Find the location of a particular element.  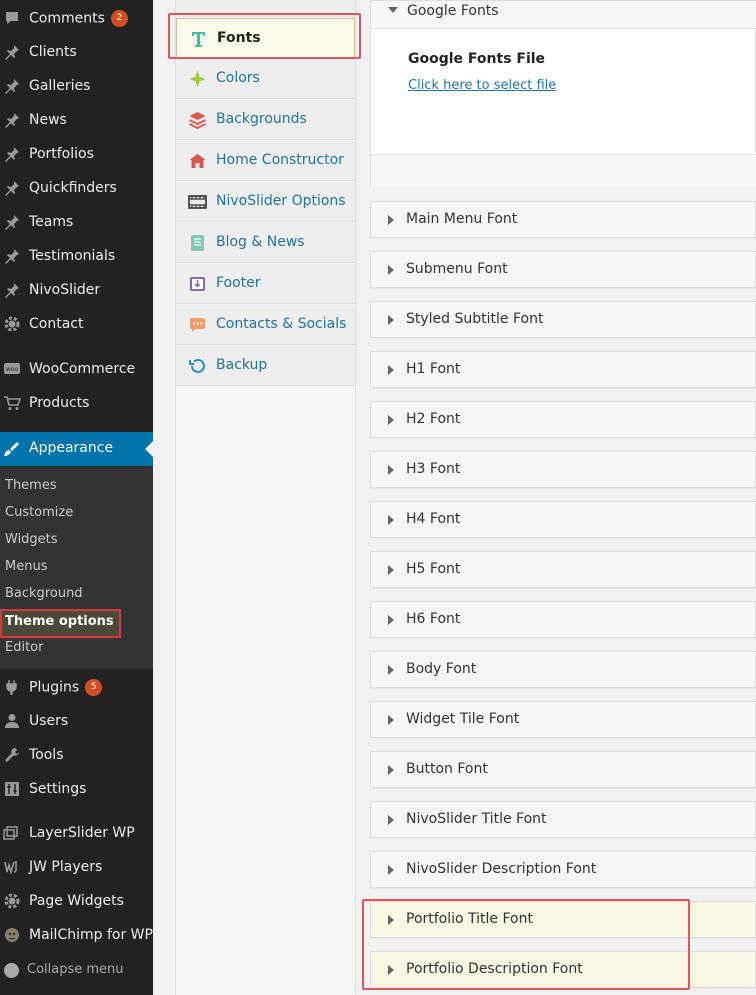

menu-label: LayerSlider WP is located at coordinates (82, 833).